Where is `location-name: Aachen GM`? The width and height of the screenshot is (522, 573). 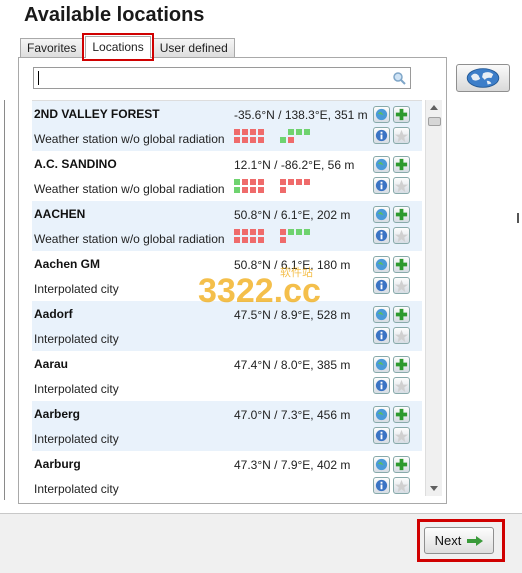
location-name: Aachen GM is located at coordinates (67, 264).